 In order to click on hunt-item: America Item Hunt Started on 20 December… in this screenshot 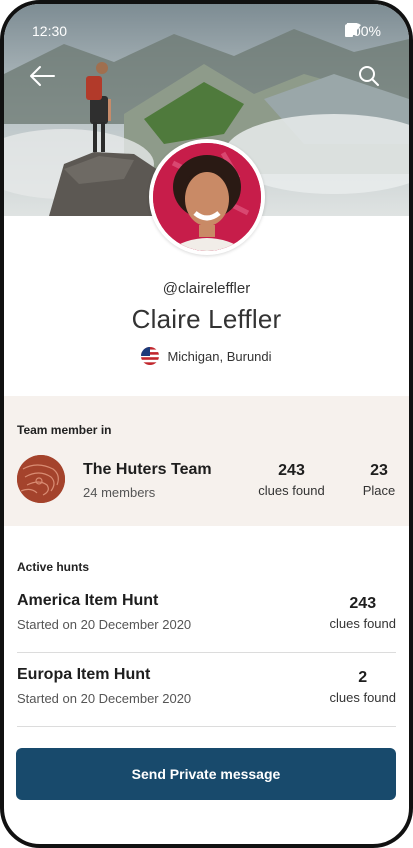, I will do `click(206, 616)`.